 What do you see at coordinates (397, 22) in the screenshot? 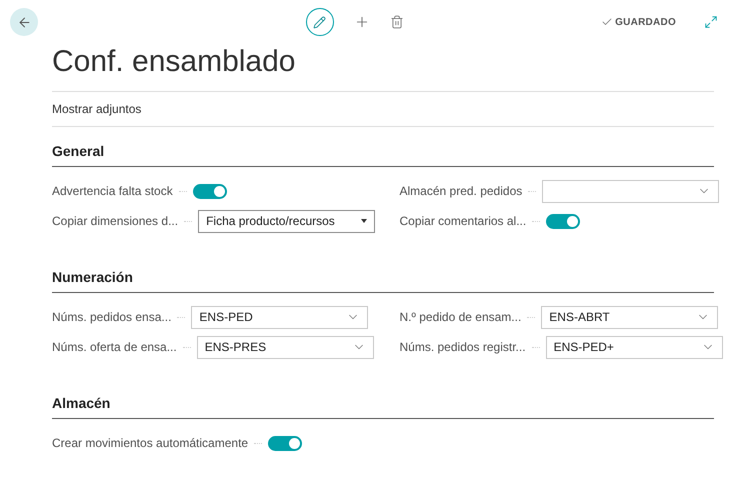
I see `trash-icon` at bounding box center [397, 22].